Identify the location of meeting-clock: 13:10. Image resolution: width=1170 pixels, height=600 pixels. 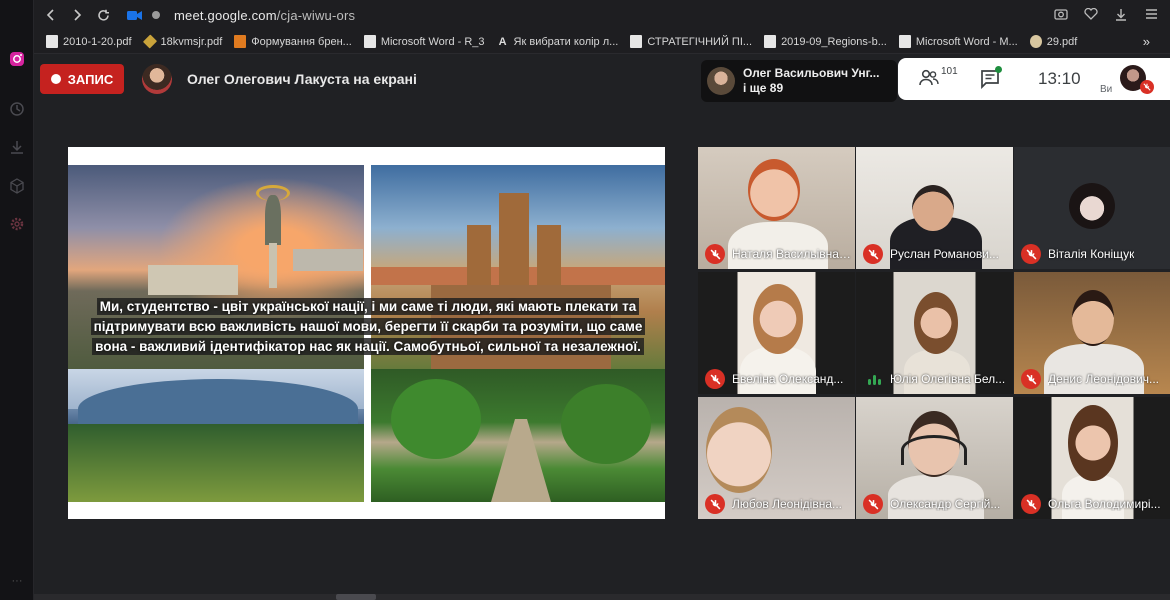
(1059, 78).